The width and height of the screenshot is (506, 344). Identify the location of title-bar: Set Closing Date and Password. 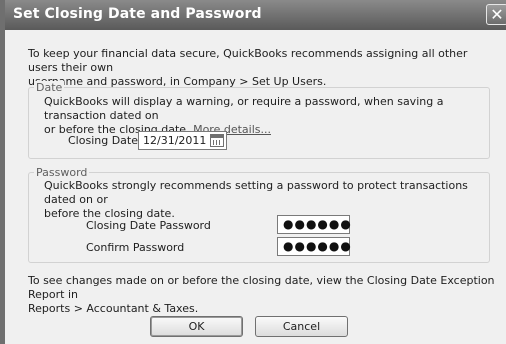
(255, 15).